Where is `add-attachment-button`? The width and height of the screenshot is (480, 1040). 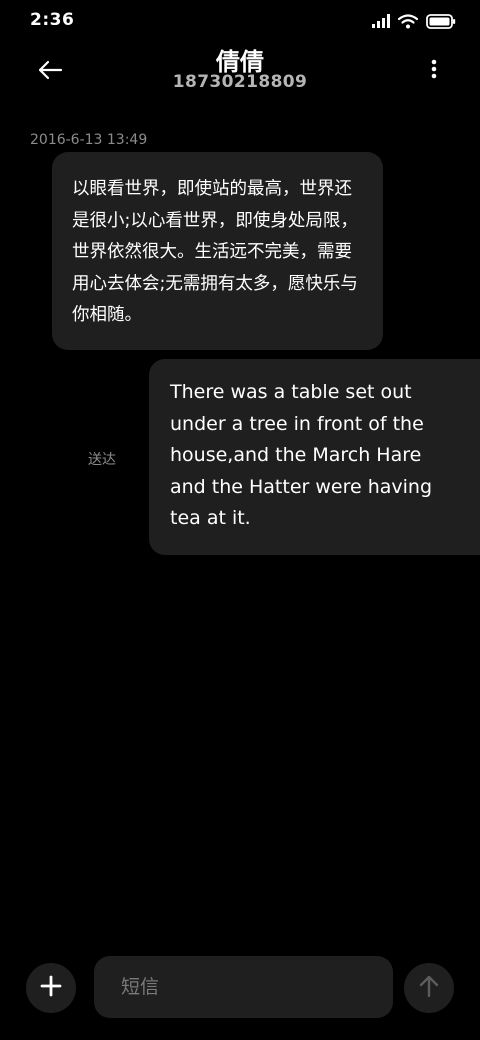
add-attachment-button is located at coordinates (51, 988).